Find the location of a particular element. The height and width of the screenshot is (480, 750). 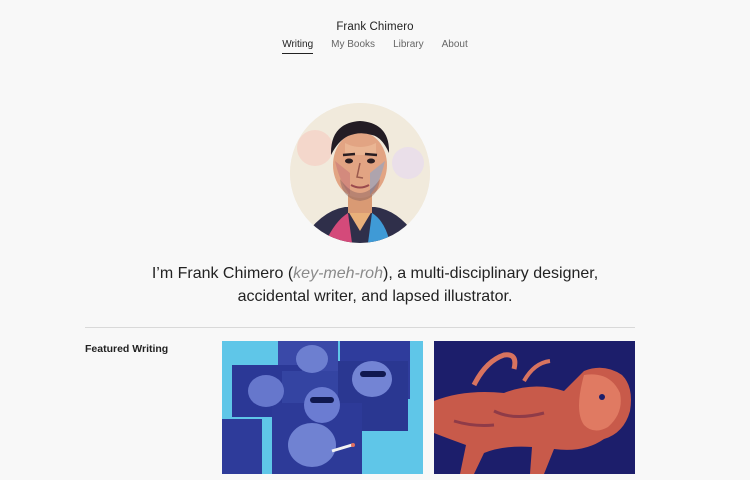

nav-about: About is located at coordinates (455, 46).